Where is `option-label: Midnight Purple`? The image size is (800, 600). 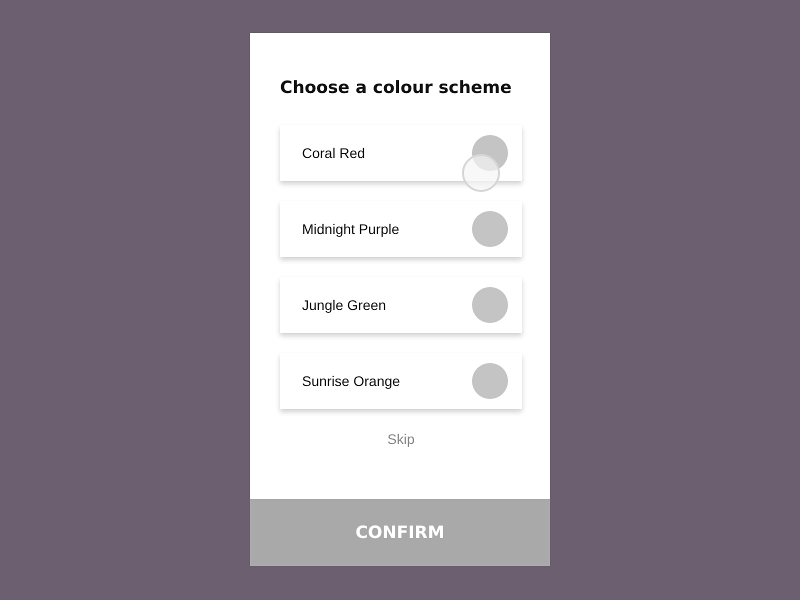 option-label: Midnight Purple is located at coordinates (351, 229).